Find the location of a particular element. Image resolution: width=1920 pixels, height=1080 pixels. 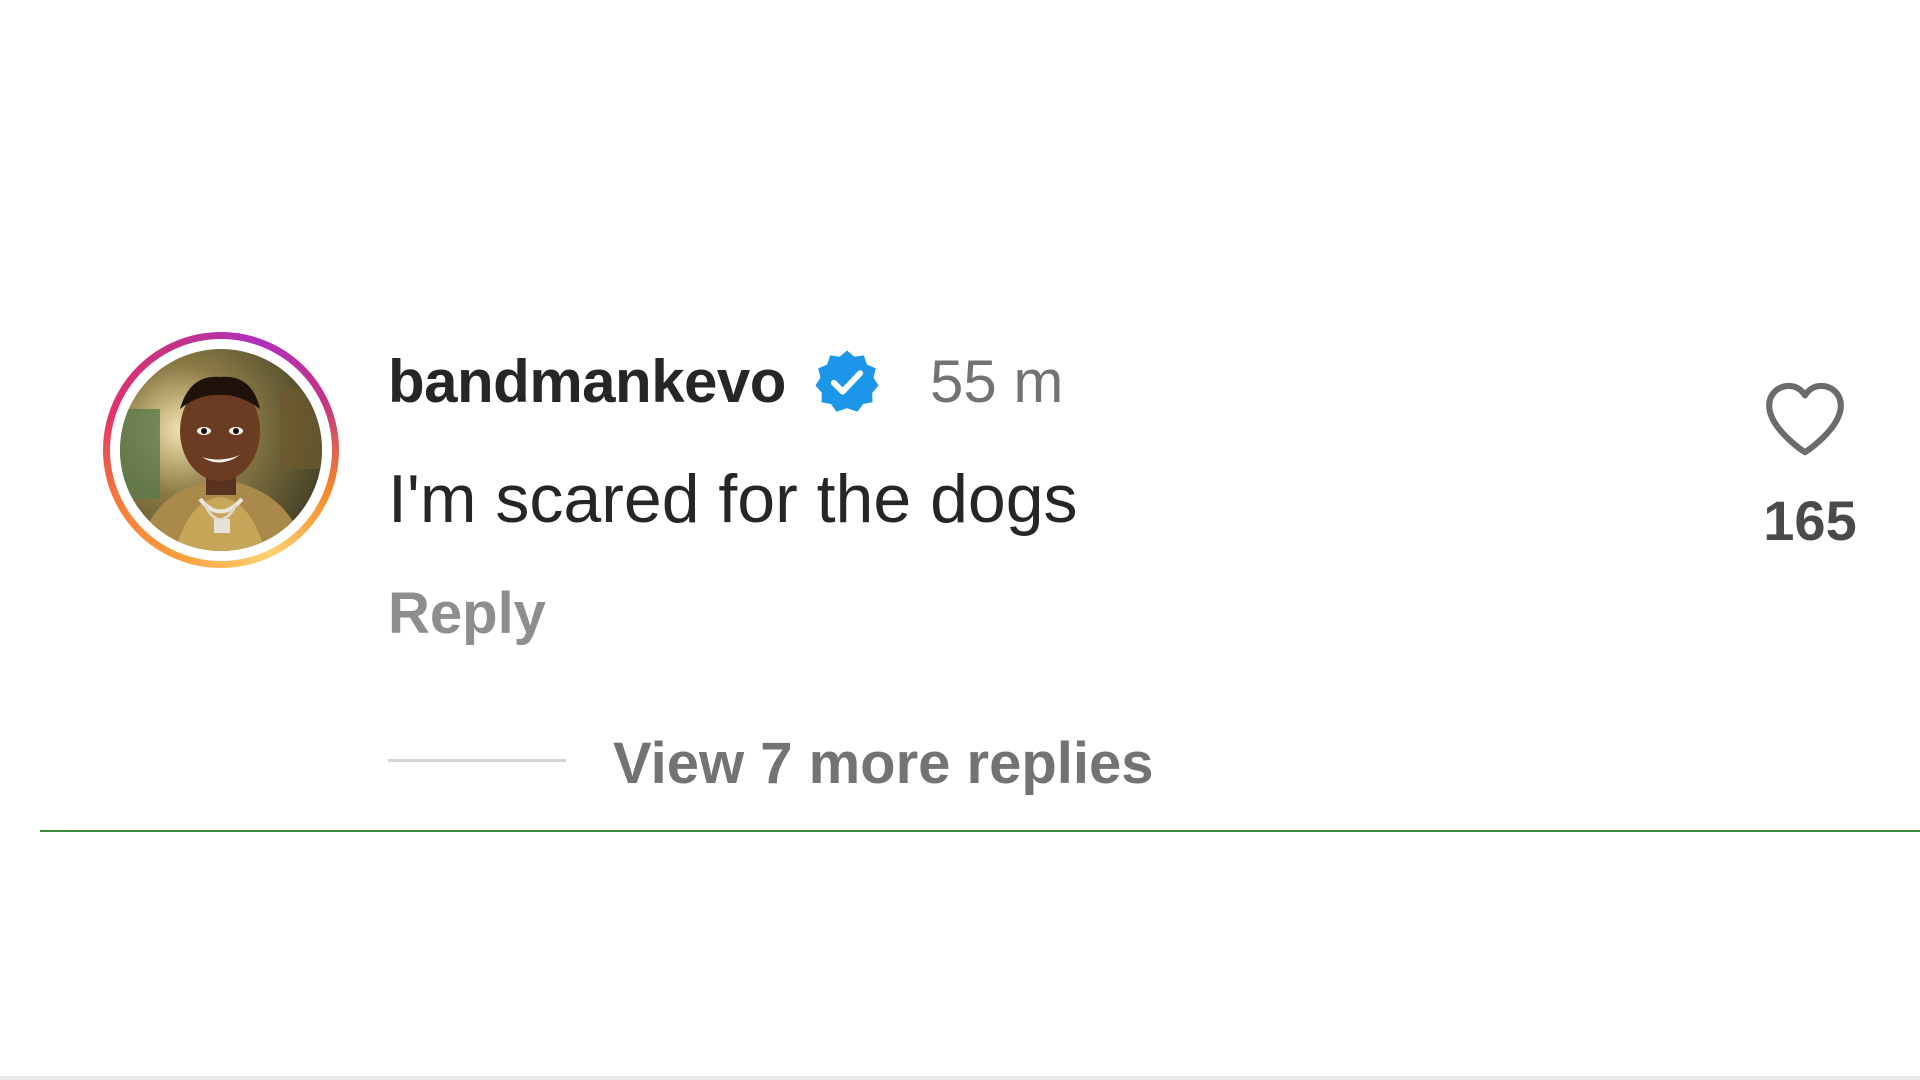

heart-outline-icon is located at coordinates (1805, 420).